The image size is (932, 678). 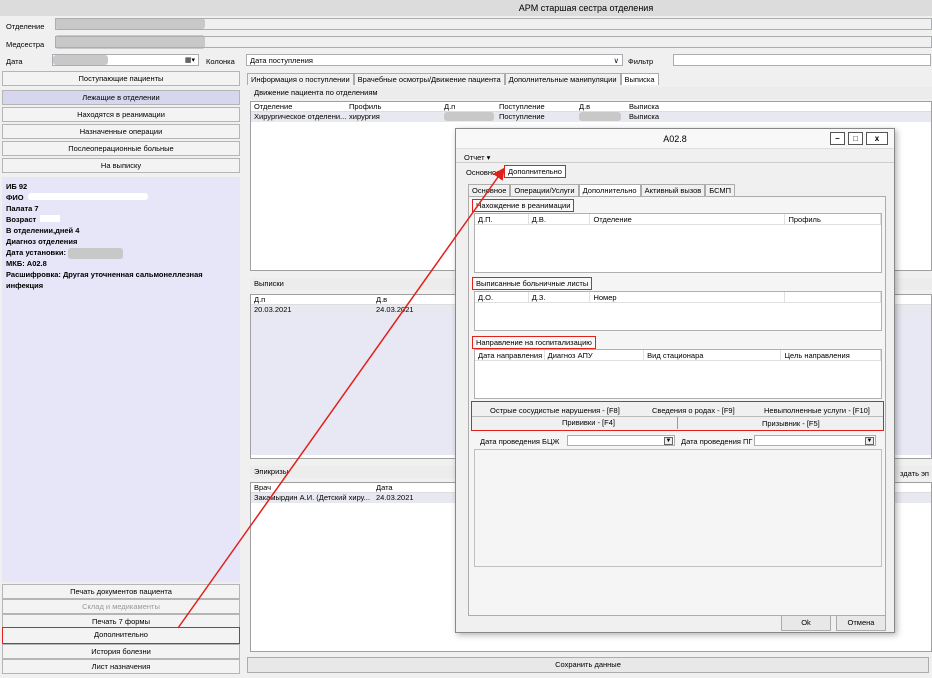 I want to click on subtab-bsmp: БСМП, so click(x=720, y=190).